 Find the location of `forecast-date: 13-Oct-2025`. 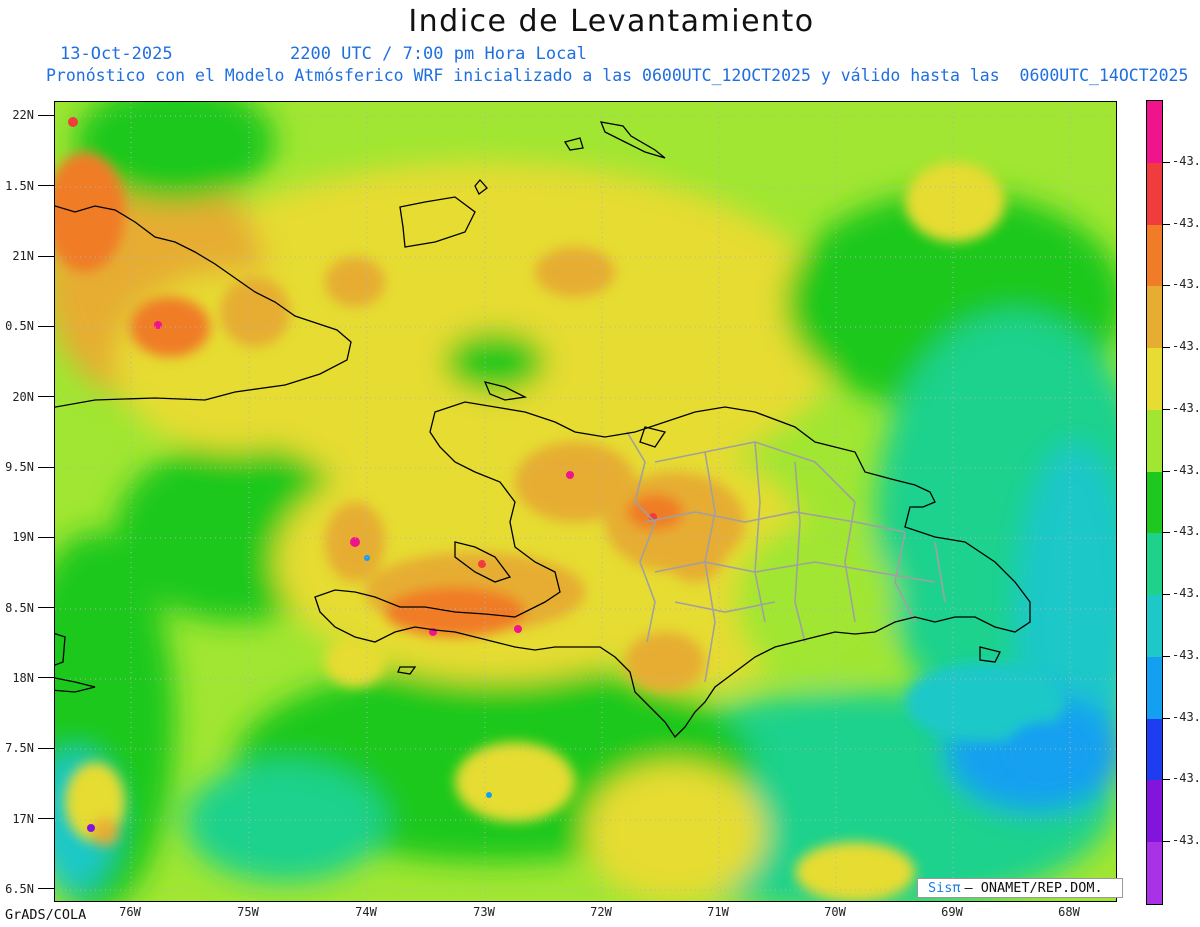

forecast-date: 13-Oct-2025 is located at coordinates (116, 54).